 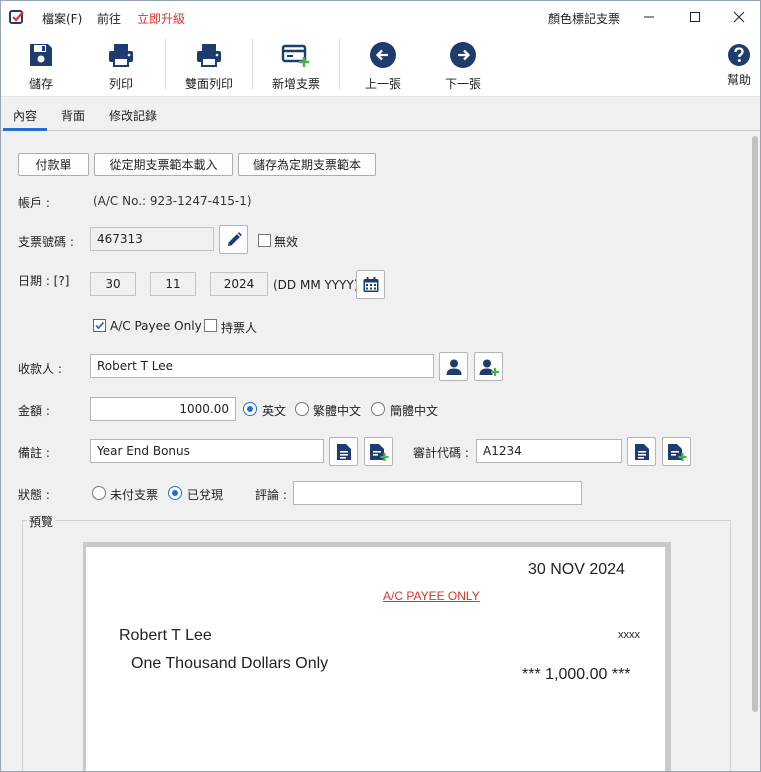 I want to click on load-template-button: 從定期支票範本載入, so click(x=163, y=164).